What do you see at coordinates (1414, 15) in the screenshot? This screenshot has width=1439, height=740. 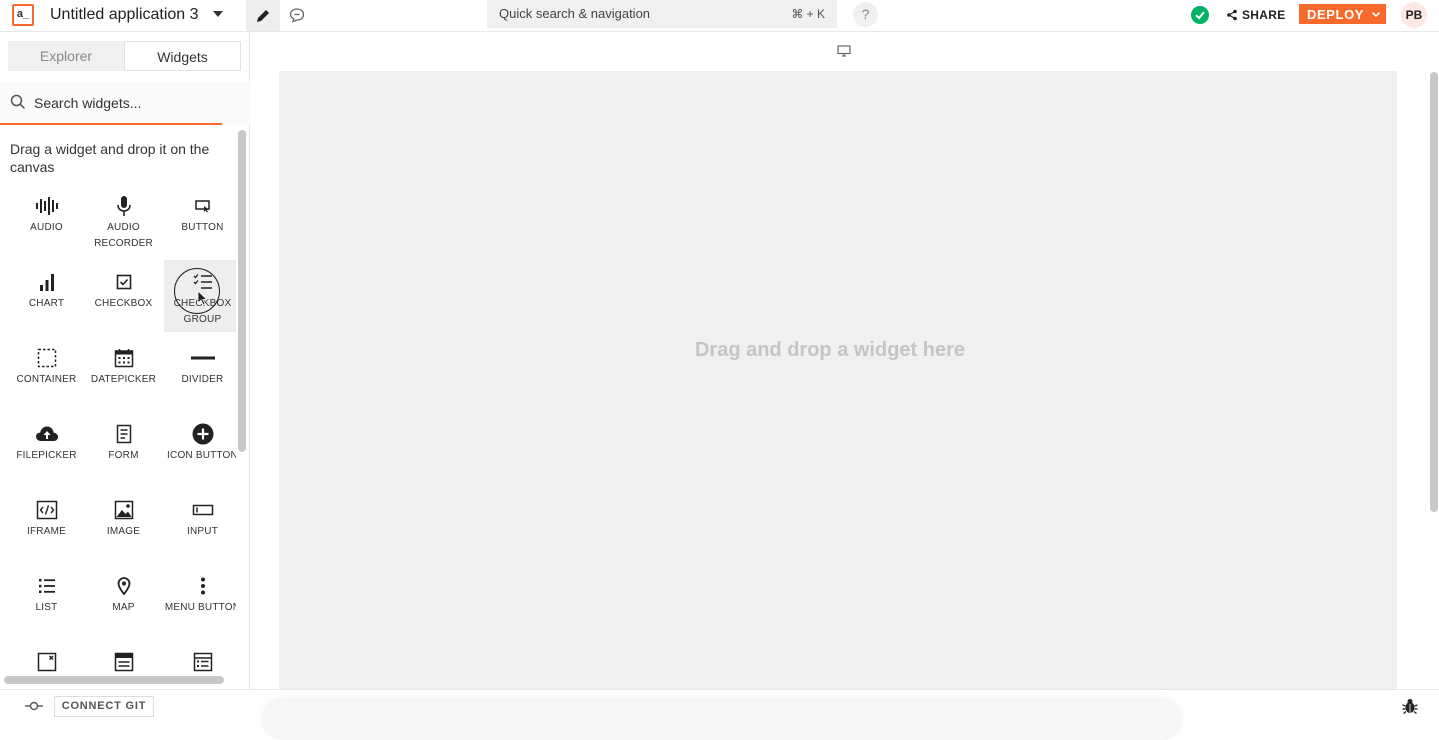 I see `user-avatar: PB` at bounding box center [1414, 15].